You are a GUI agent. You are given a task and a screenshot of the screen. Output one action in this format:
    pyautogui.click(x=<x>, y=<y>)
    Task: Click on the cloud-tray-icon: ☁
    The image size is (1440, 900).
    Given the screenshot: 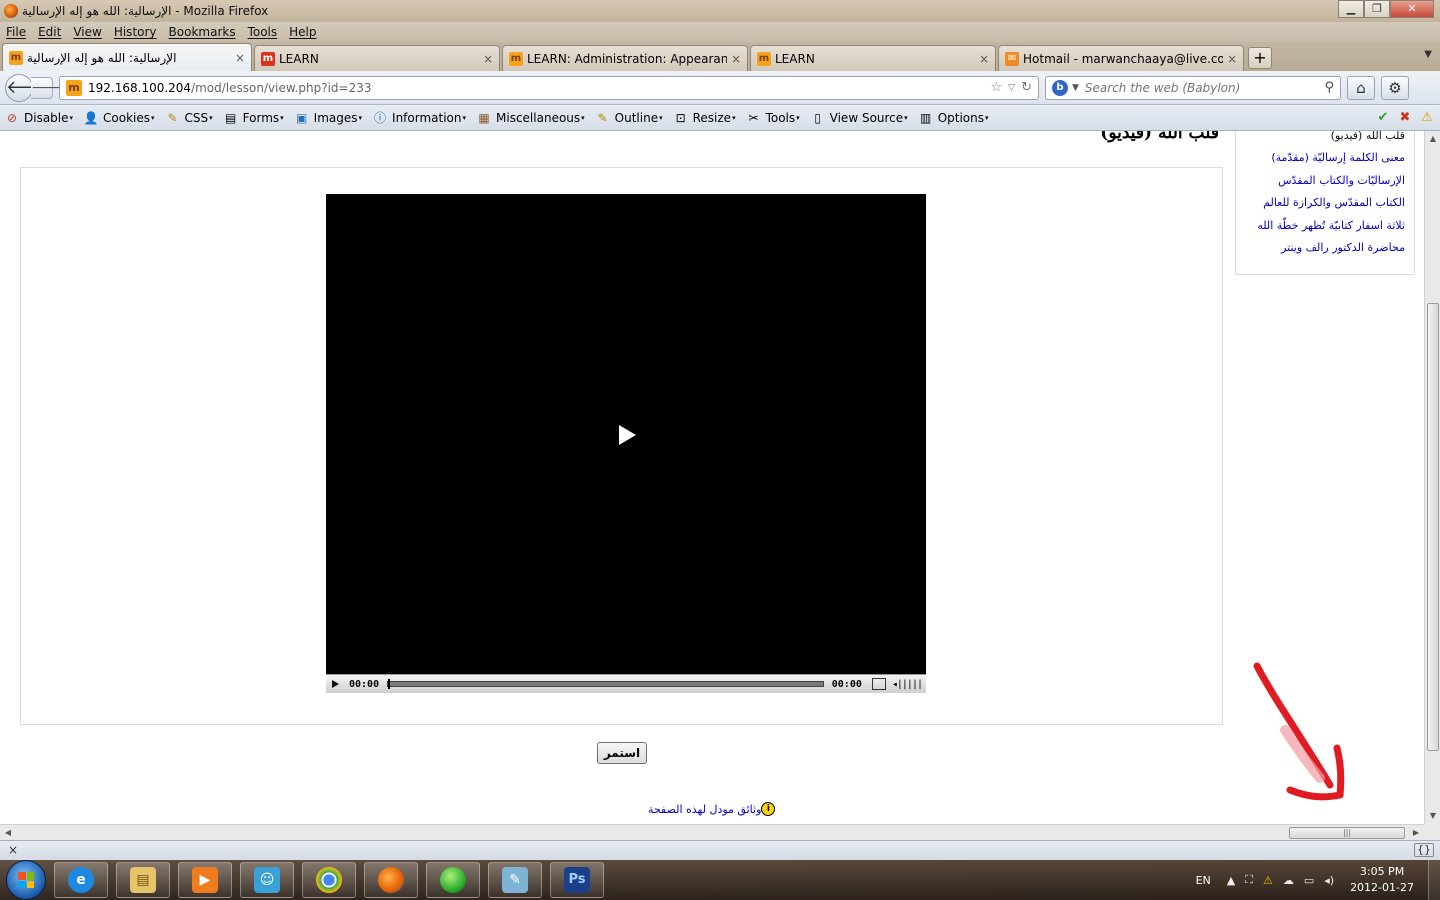 What is the action you would take?
    pyautogui.click(x=1288, y=880)
    